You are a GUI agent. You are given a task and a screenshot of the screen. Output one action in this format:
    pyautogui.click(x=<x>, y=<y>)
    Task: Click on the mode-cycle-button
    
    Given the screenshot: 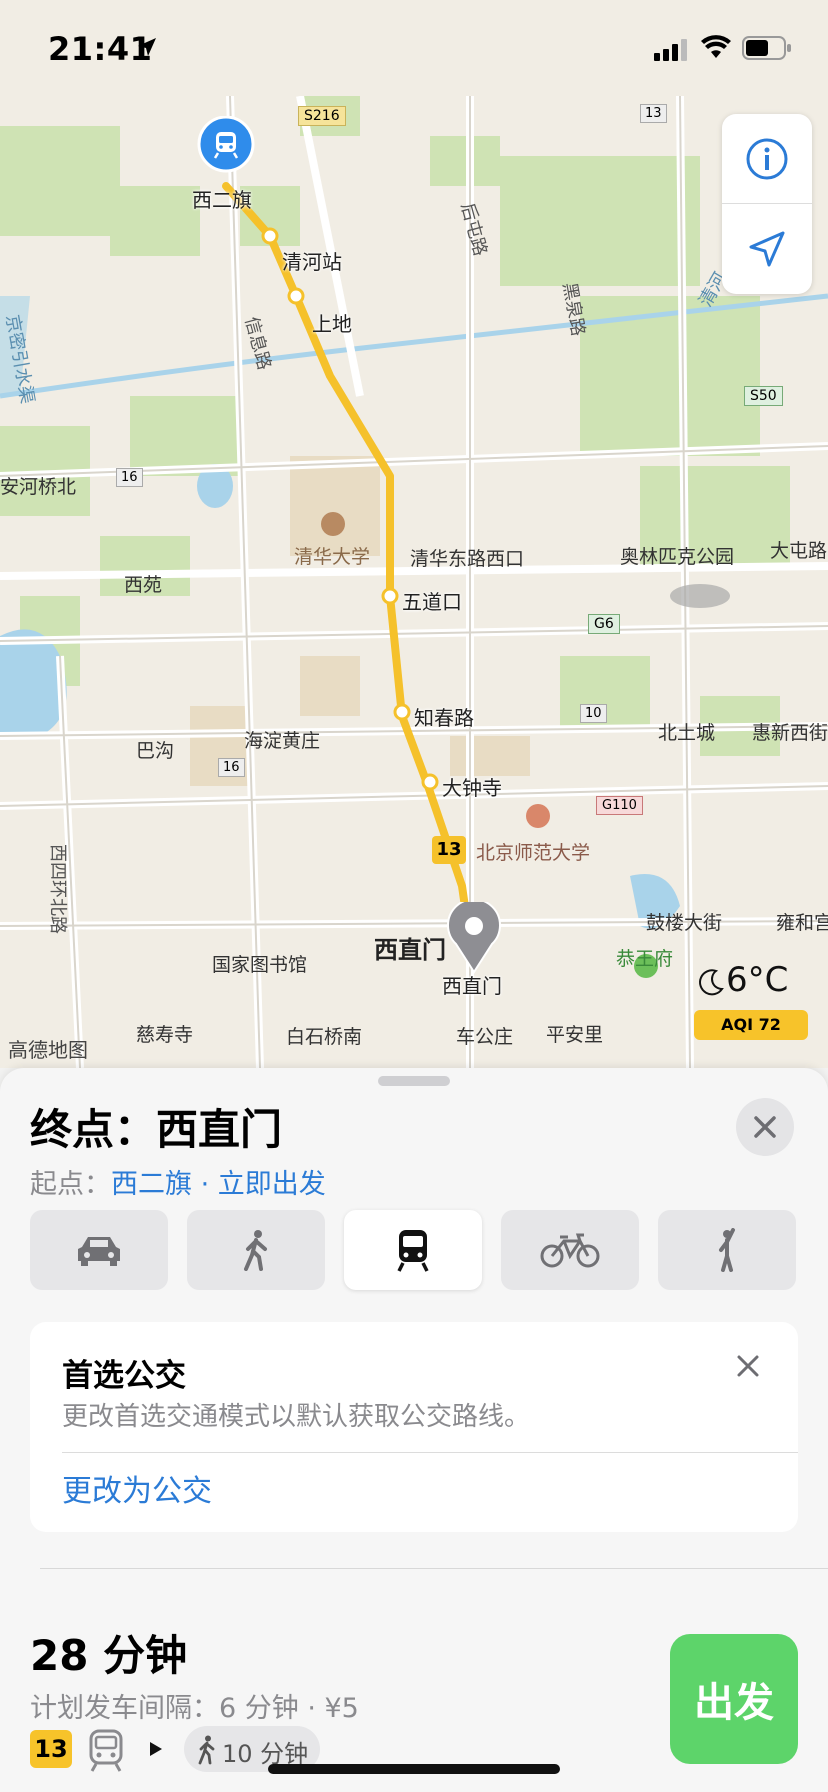 What is the action you would take?
    pyautogui.click(x=570, y=1250)
    